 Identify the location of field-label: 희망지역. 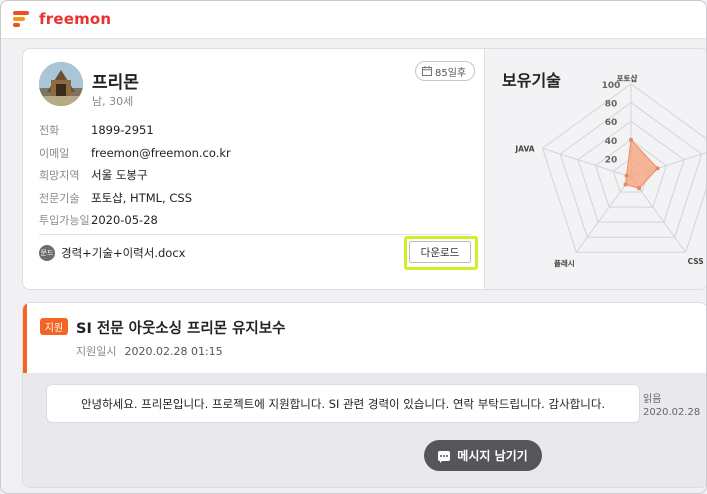
(59, 176).